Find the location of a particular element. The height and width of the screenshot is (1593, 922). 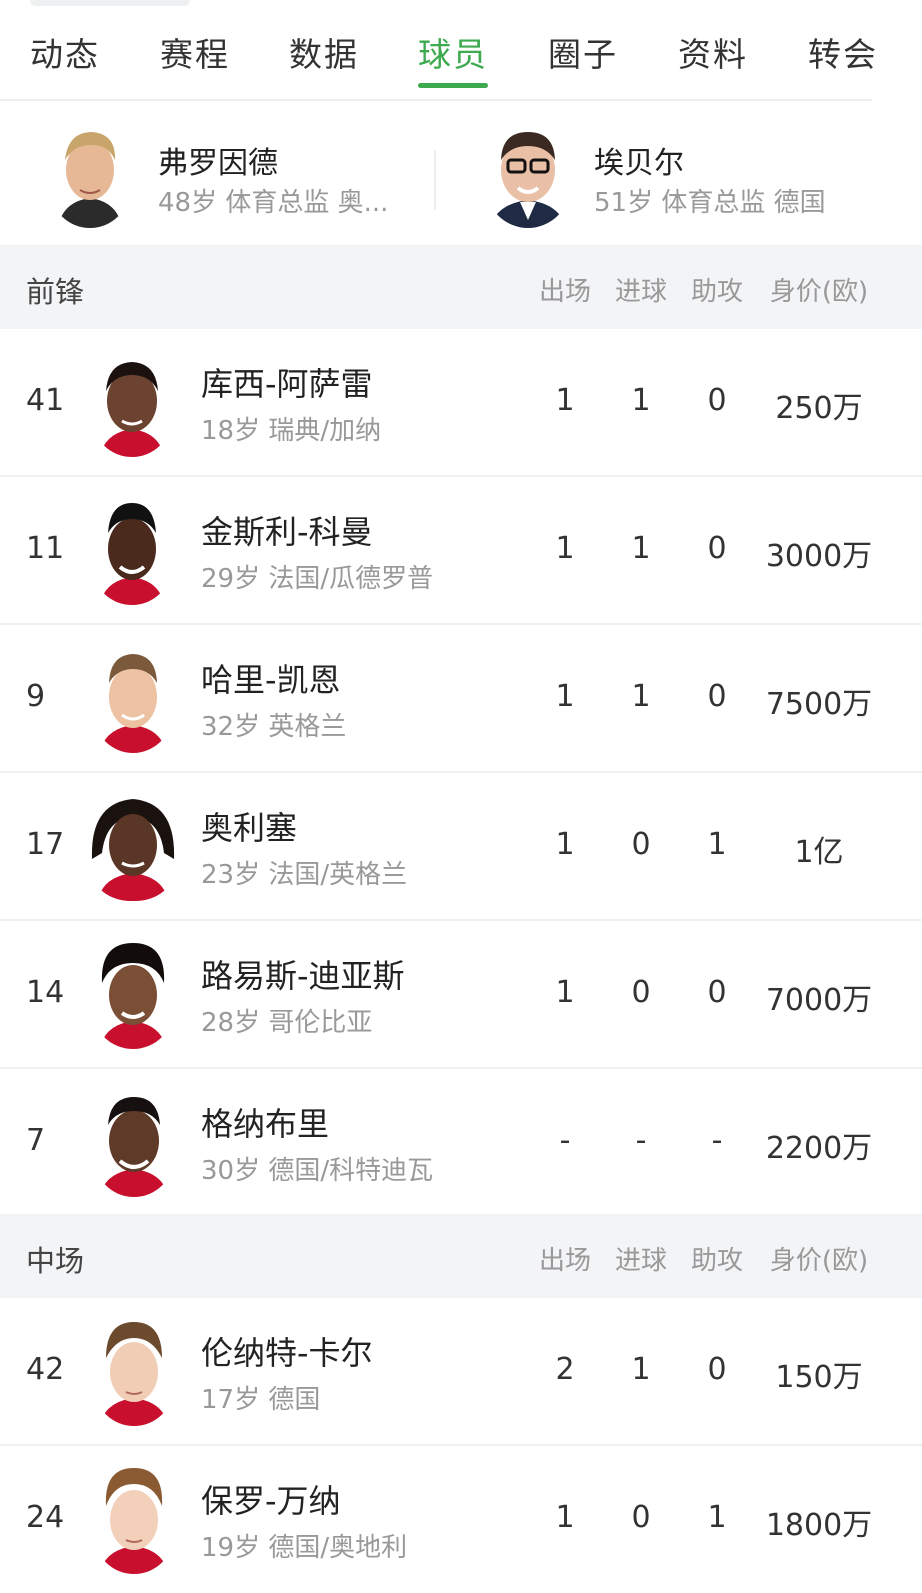

tab-divider is located at coordinates (436, 100).